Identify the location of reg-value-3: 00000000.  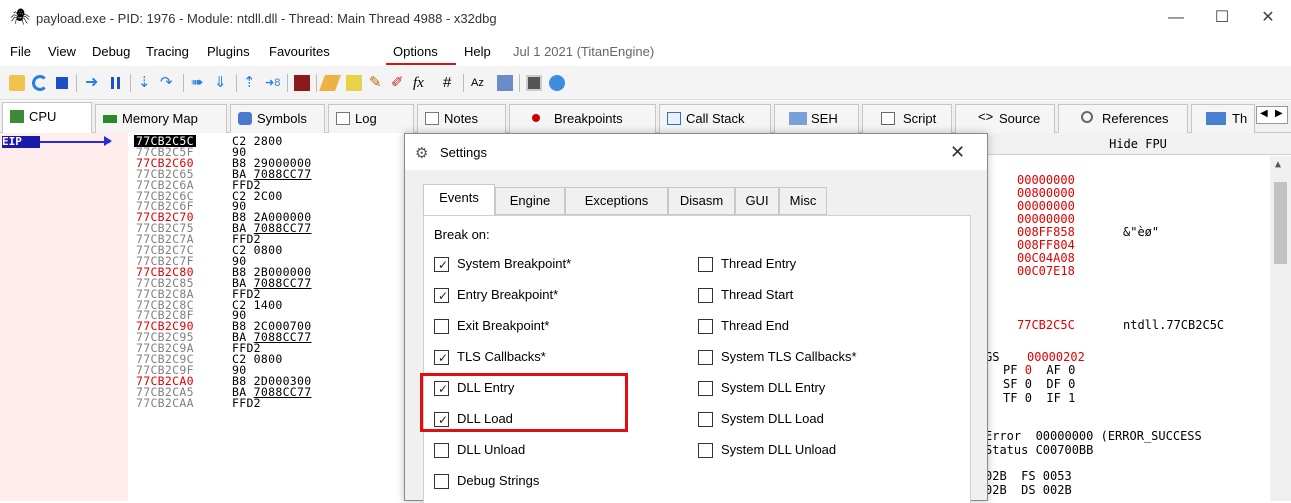
(1046, 219).